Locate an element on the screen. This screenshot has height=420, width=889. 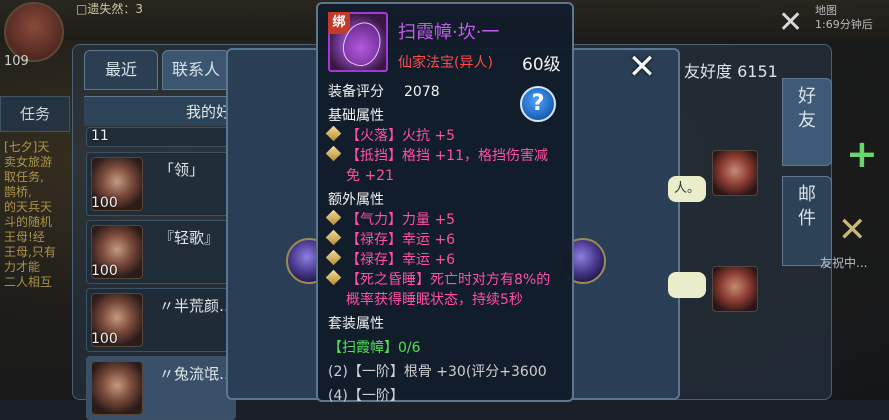
set-attributes-title: 套装属性 is located at coordinates (356, 324).